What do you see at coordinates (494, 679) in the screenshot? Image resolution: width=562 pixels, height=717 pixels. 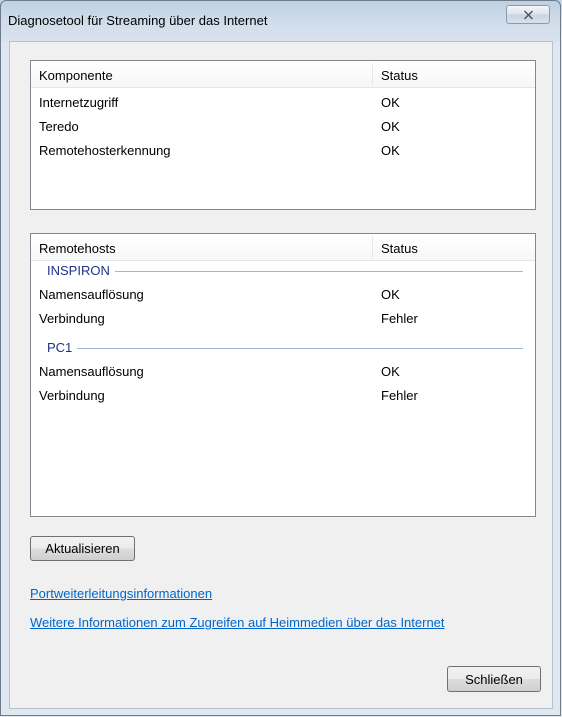 I see `close-button: Schließen` at bounding box center [494, 679].